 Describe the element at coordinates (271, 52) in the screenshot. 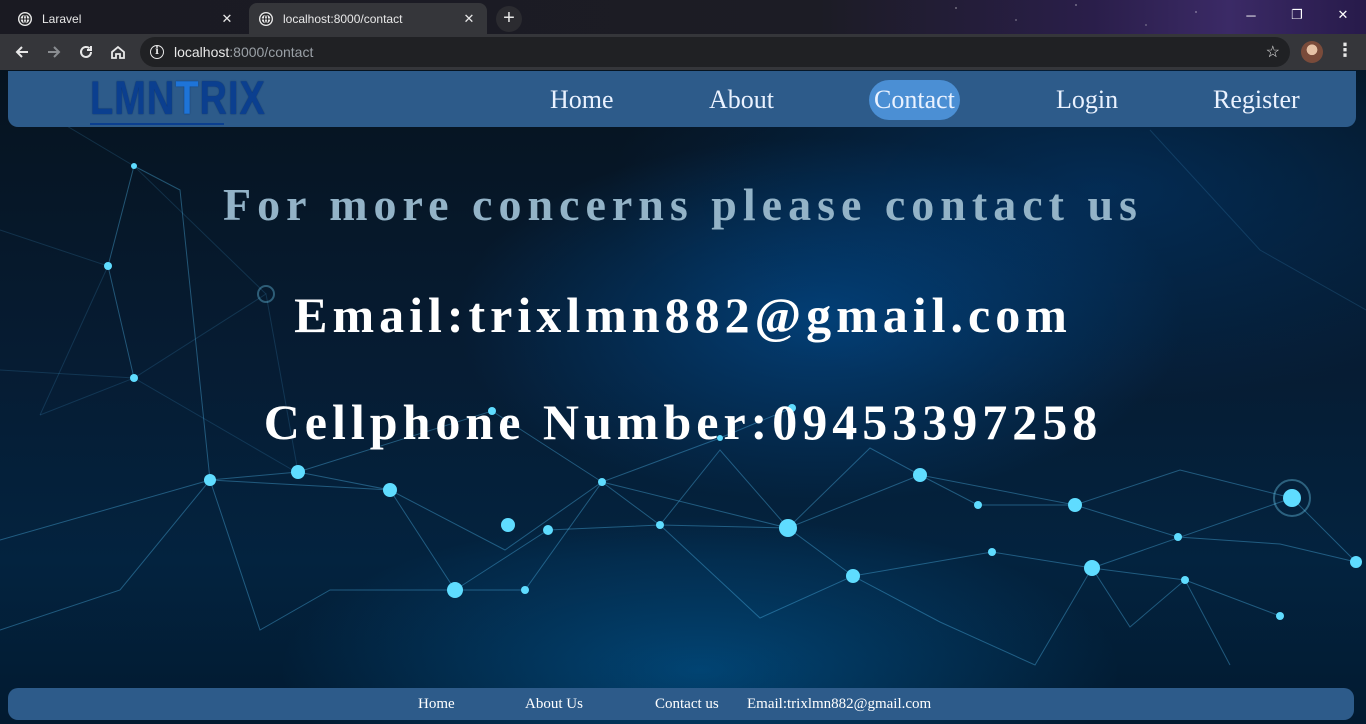

I see `url-path: :8000/contact` at that location.